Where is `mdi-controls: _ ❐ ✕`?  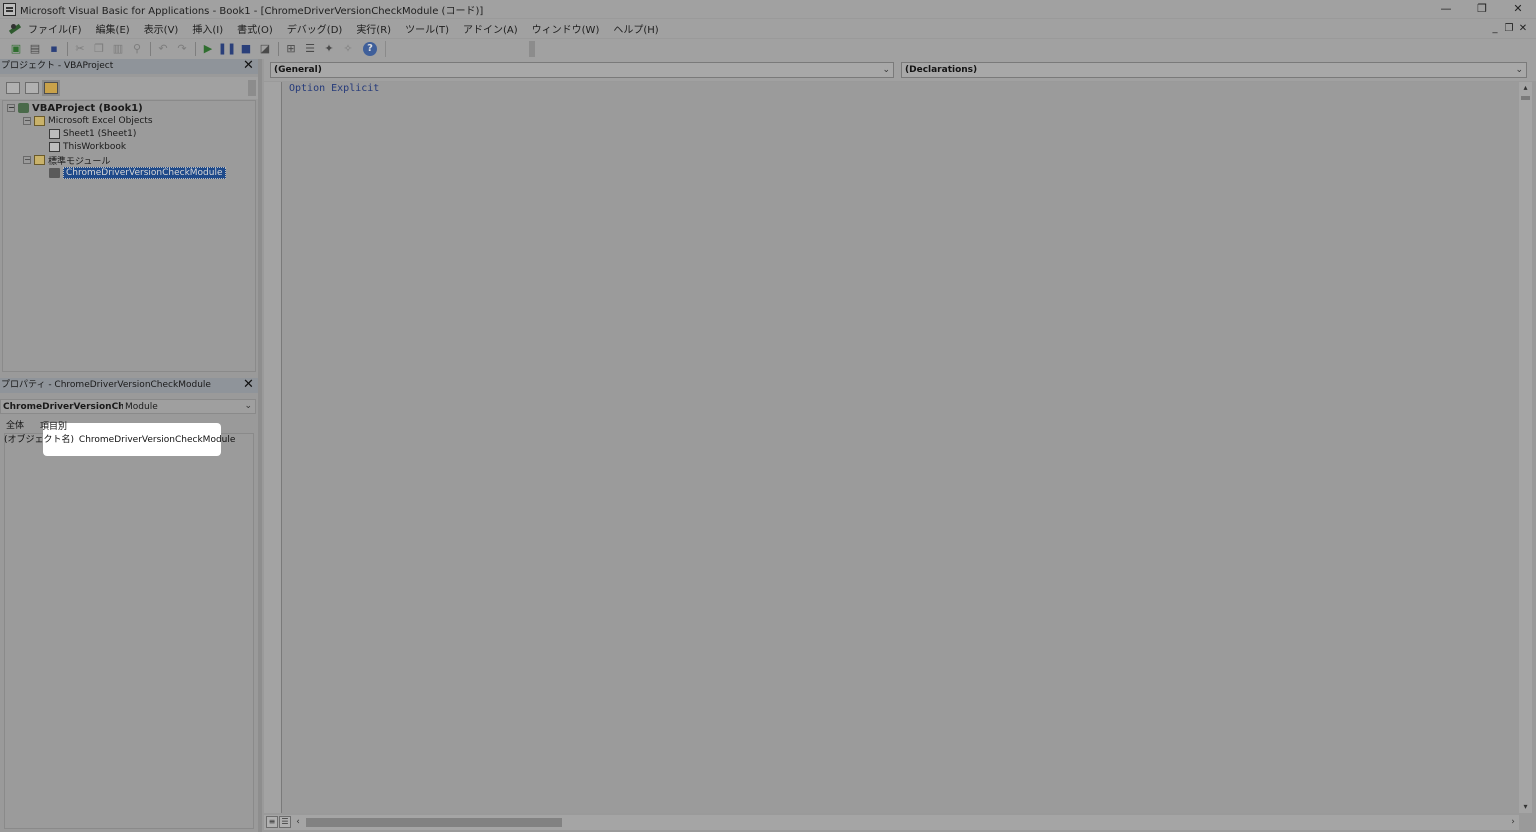
mdi-controls: _ ❐ ✕ is located at coordinates (1509, 28).